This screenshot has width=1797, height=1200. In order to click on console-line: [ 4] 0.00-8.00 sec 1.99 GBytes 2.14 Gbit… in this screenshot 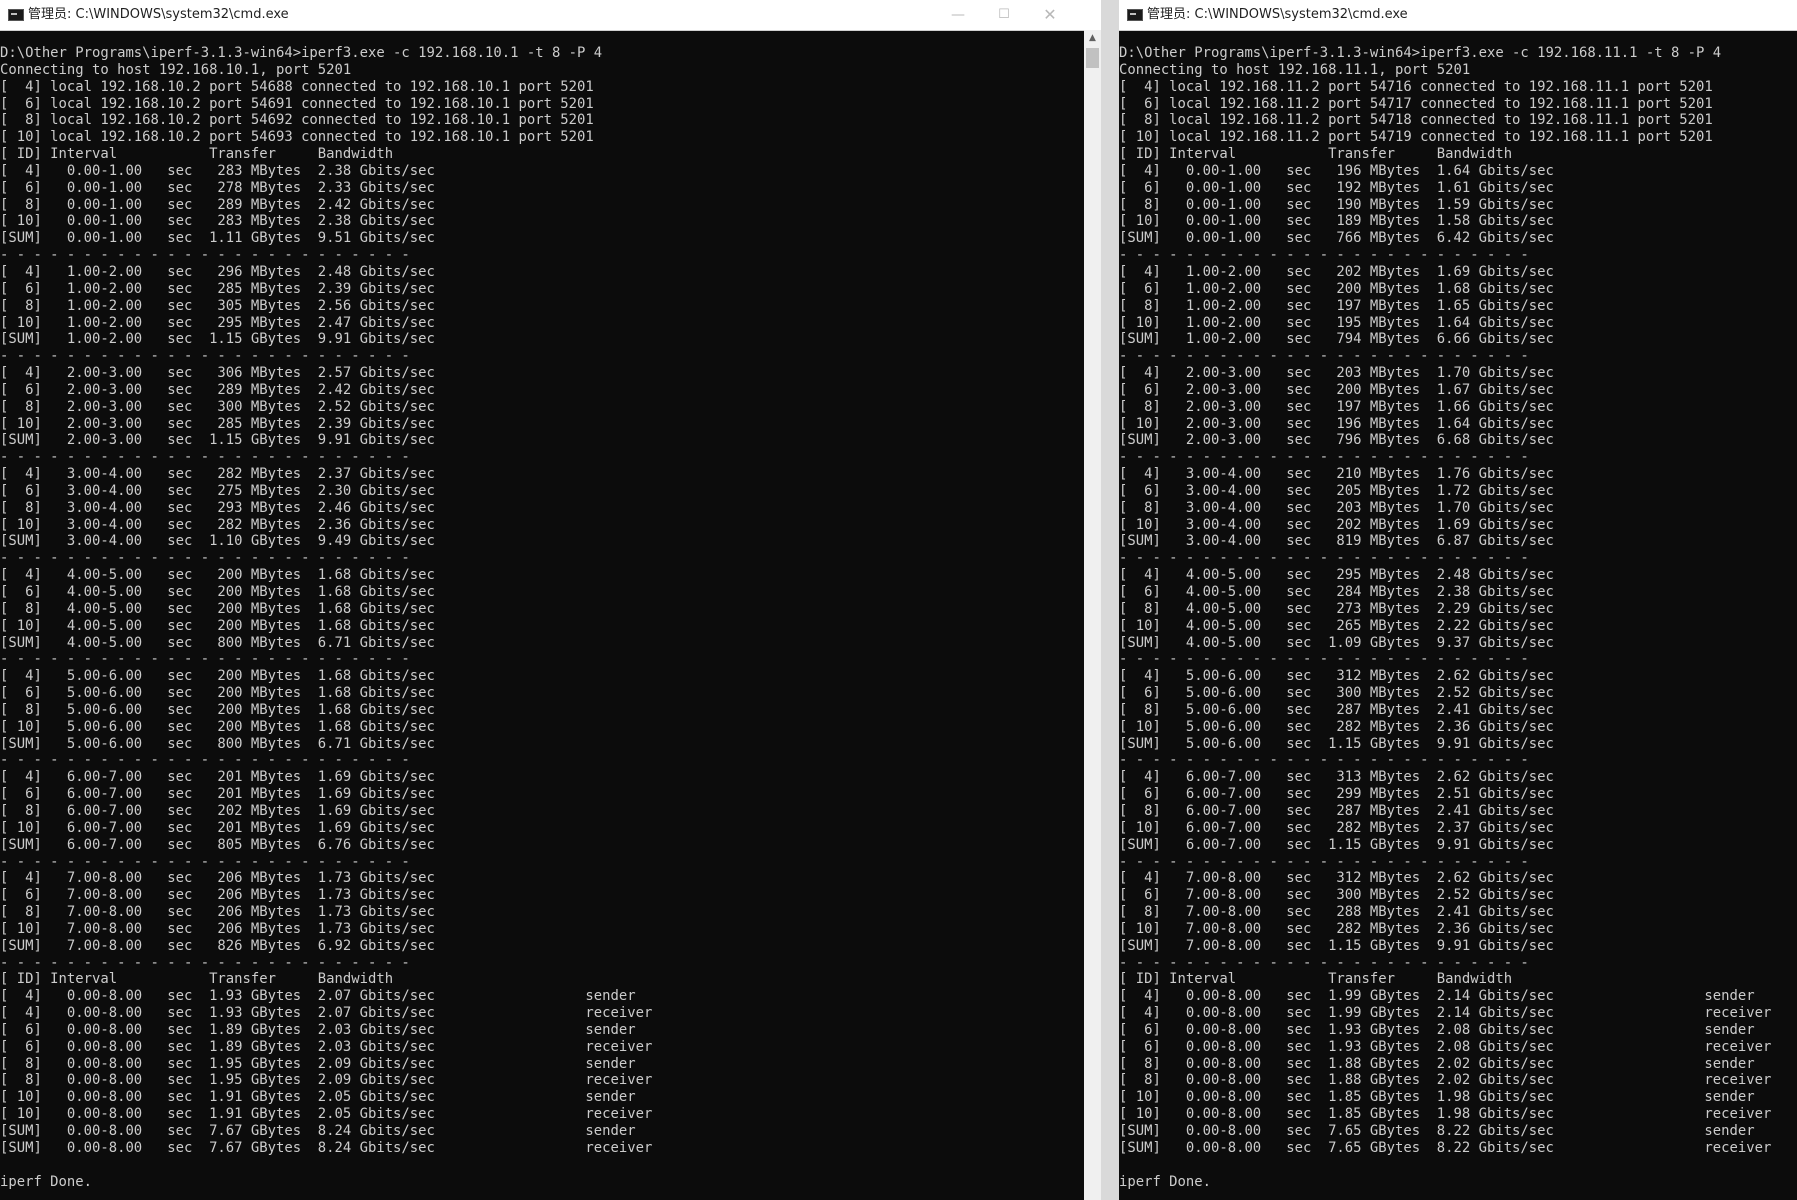, I will do `click(1437, 996)`.